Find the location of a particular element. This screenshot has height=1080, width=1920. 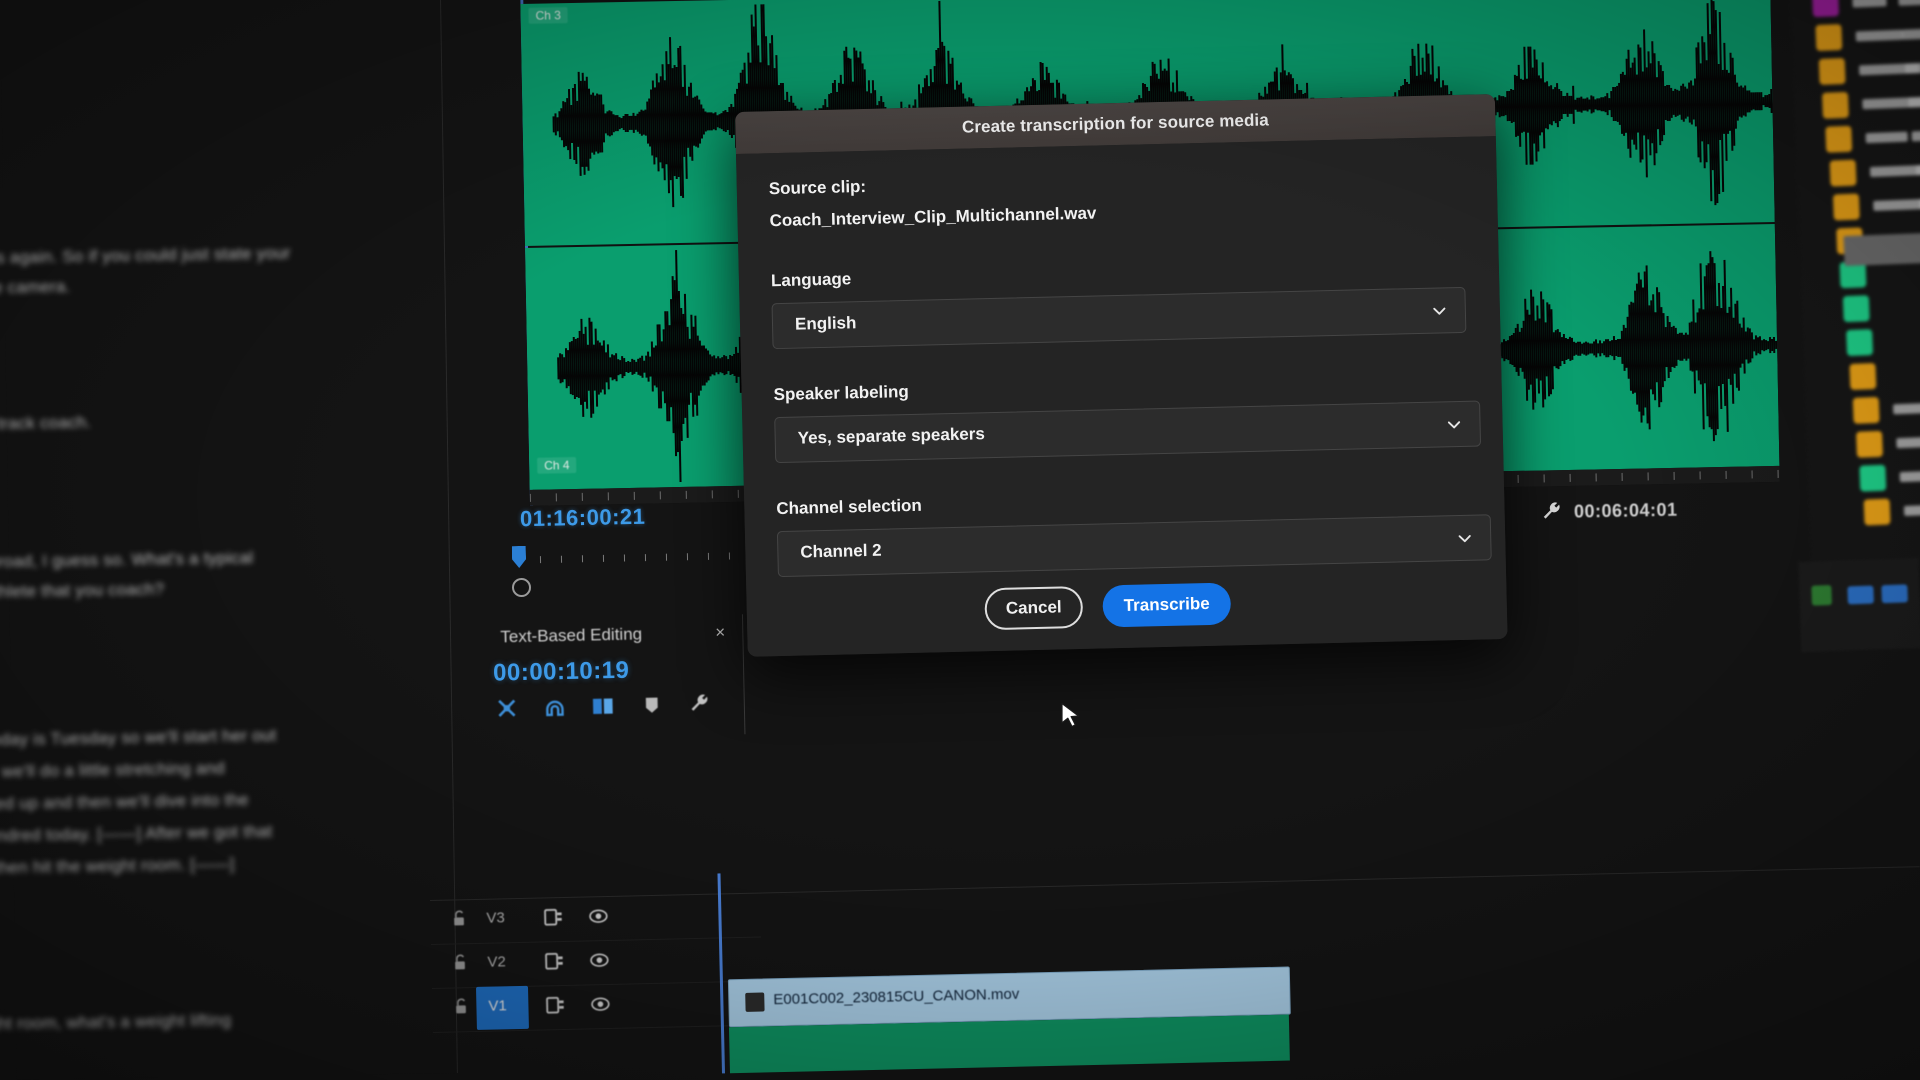

transcript-line: the camera. is located at coordinates (35, 287).